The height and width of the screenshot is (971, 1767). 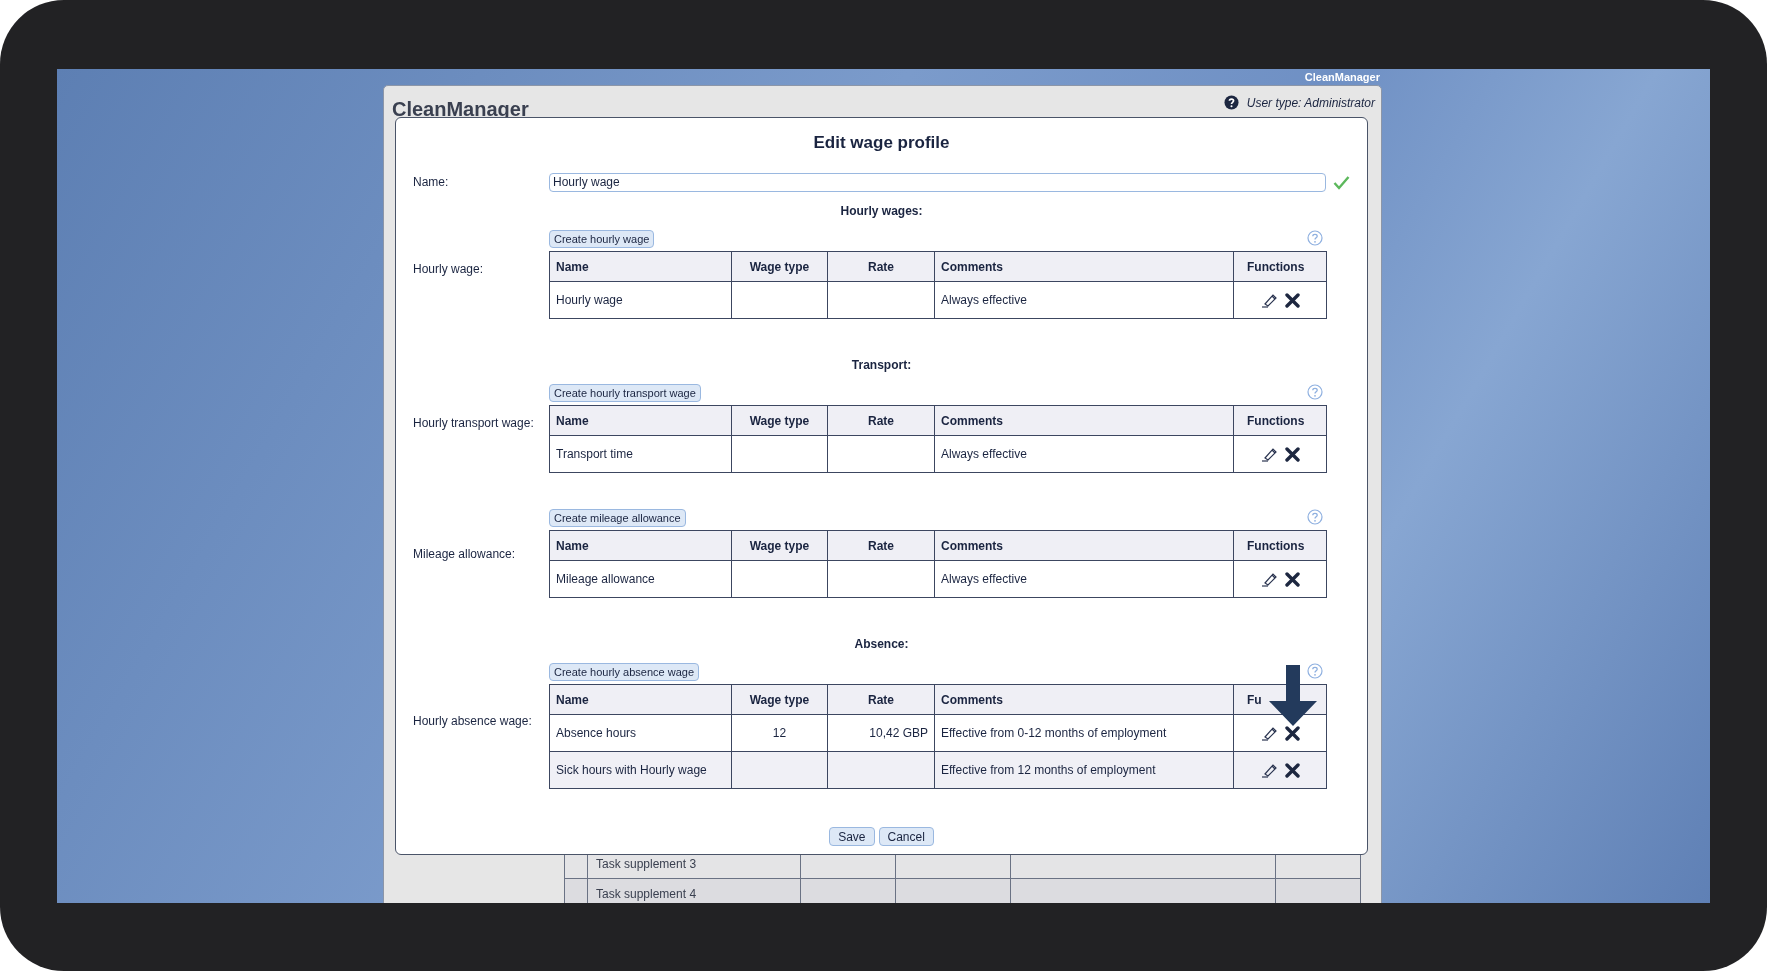 I want to click on name-field: Hourly wage, so click(x=937, y=182).